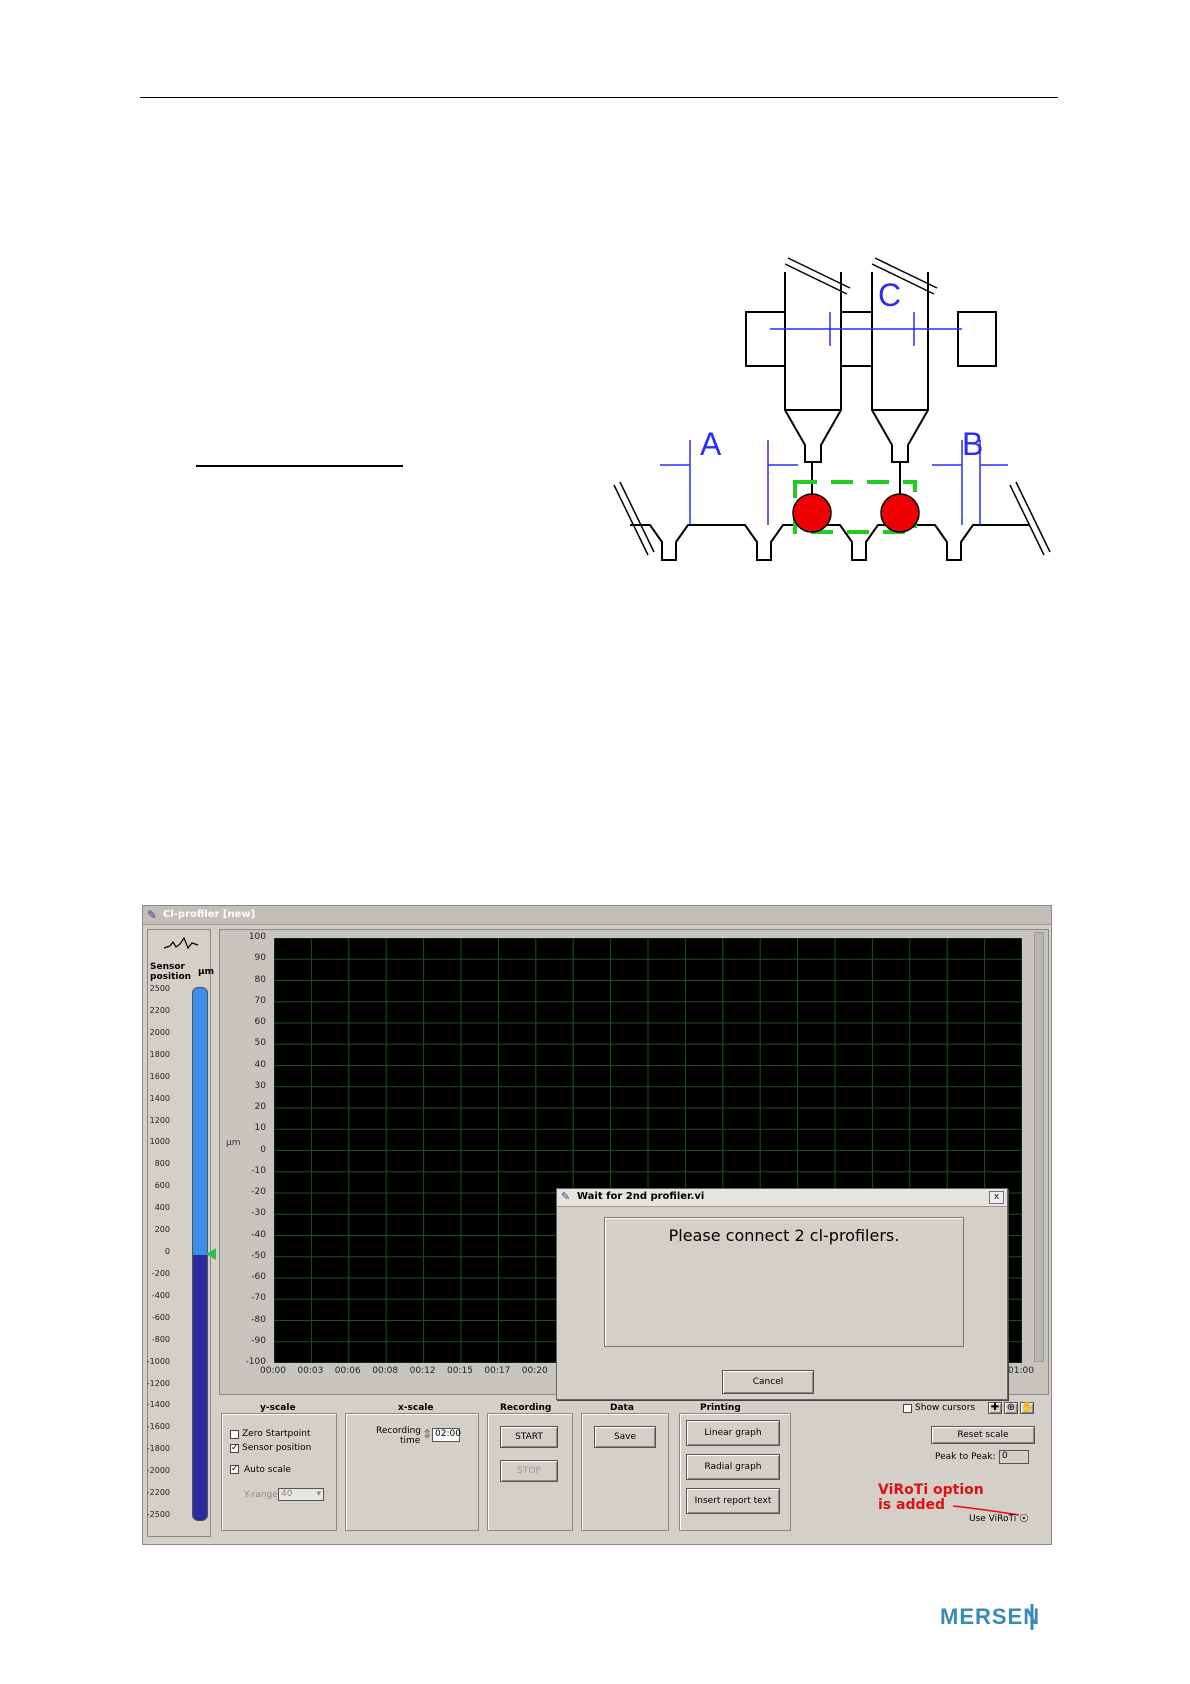  Describe the element at coordinates (260, 1022) in the screenshot. I see `y-tick-label: 60` at that location.